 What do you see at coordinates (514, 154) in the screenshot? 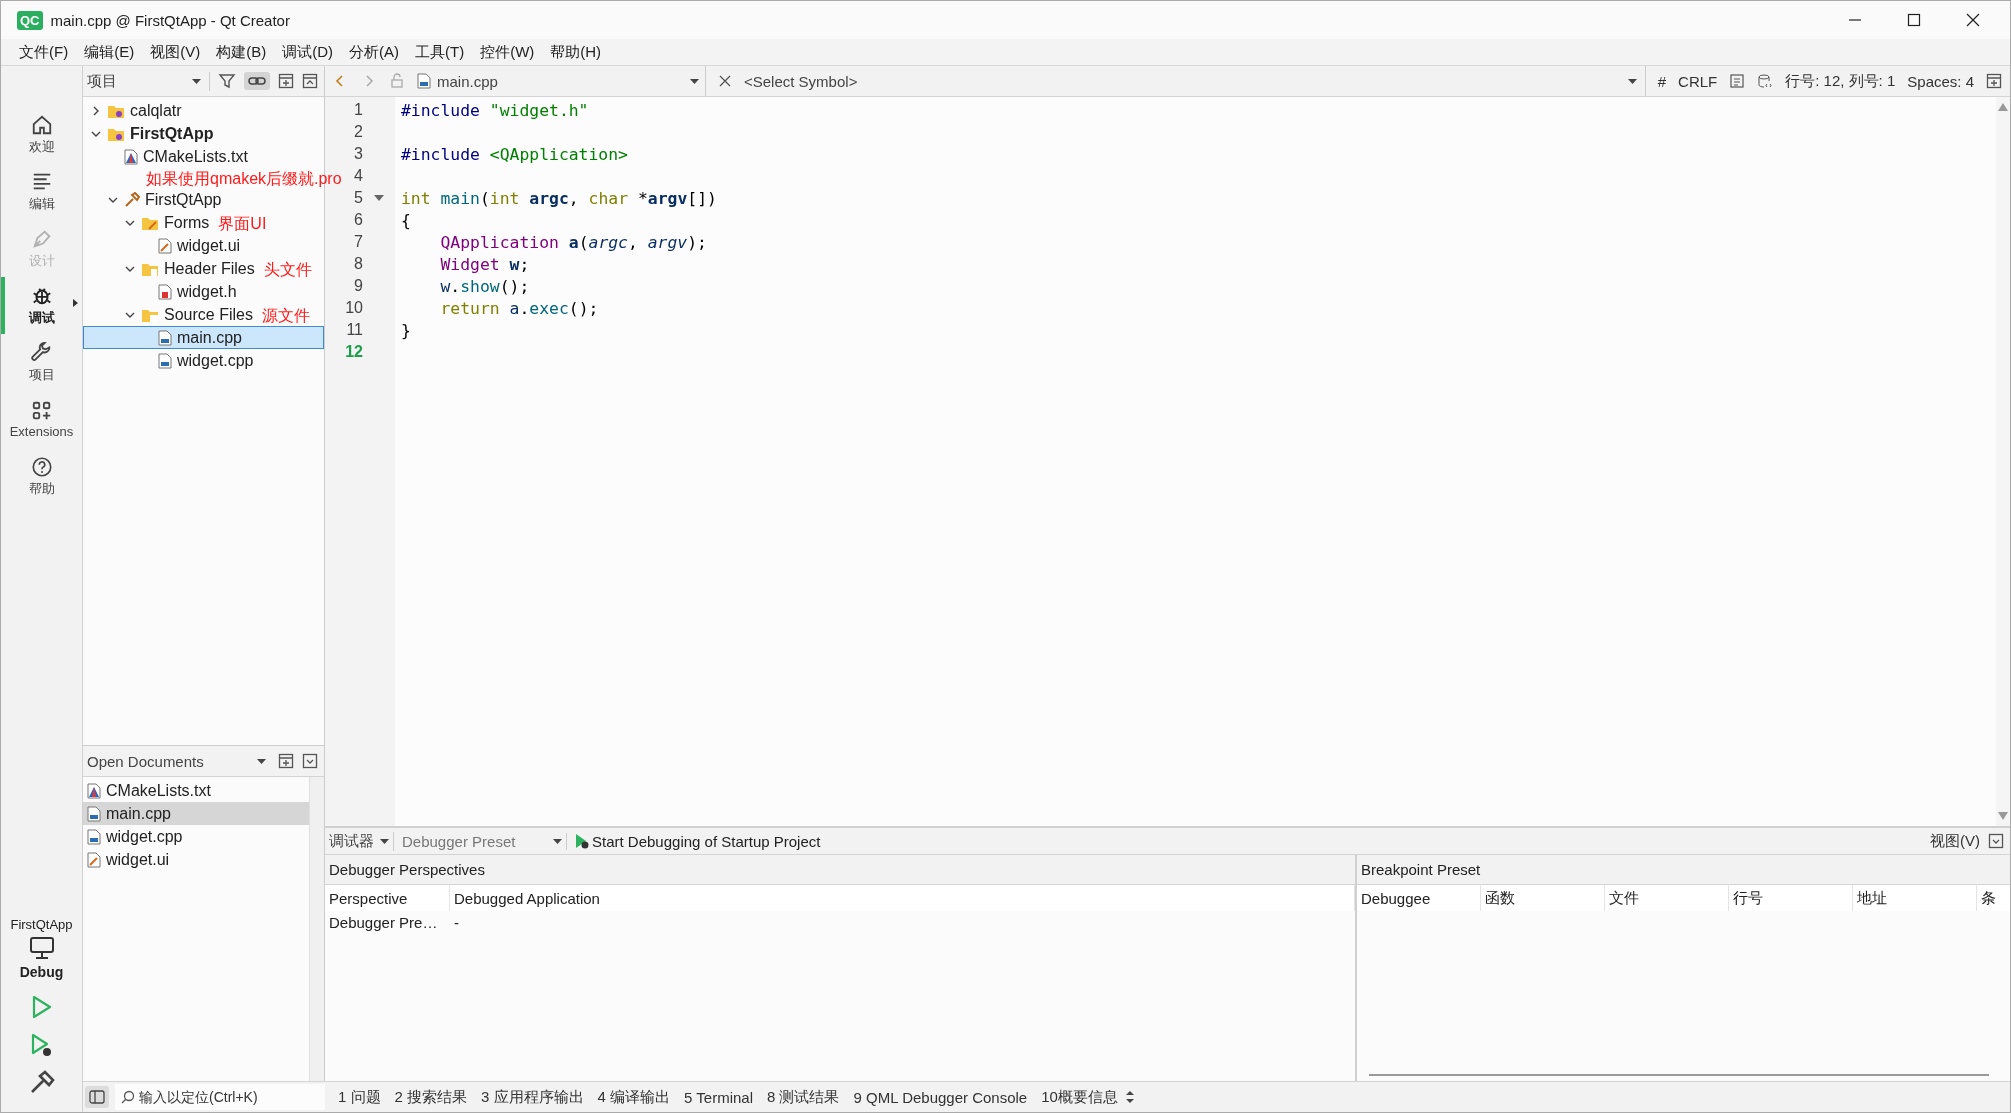
I see `code-line: #include <QApplication>` at bounding box center [514, 154].